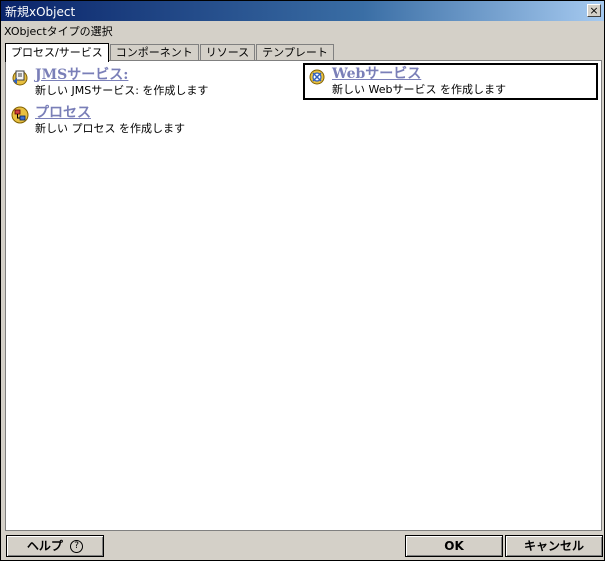  What do you see at coordinates (594, 10) in the screenshot?
I see `close-button: ×` at bounding box center [594, 10].